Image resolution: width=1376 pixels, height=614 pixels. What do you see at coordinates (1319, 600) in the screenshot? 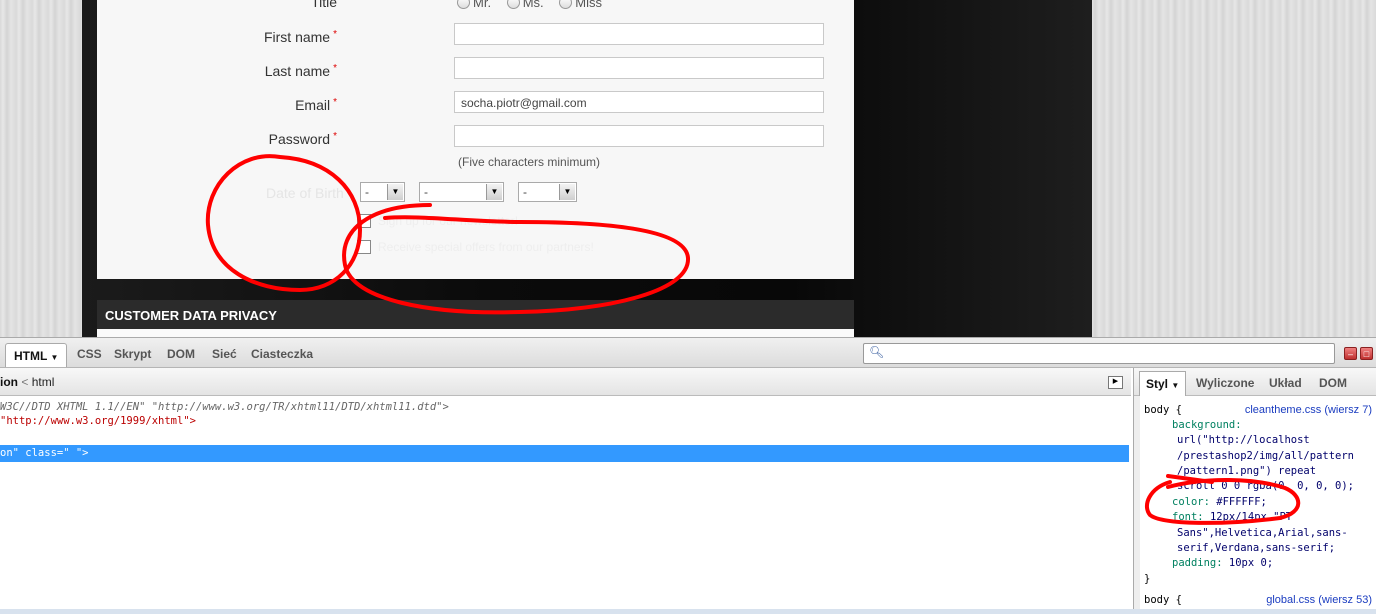
I see `css-source-link: global.css (wiersz 53)` at bounding box center [1319, 600].